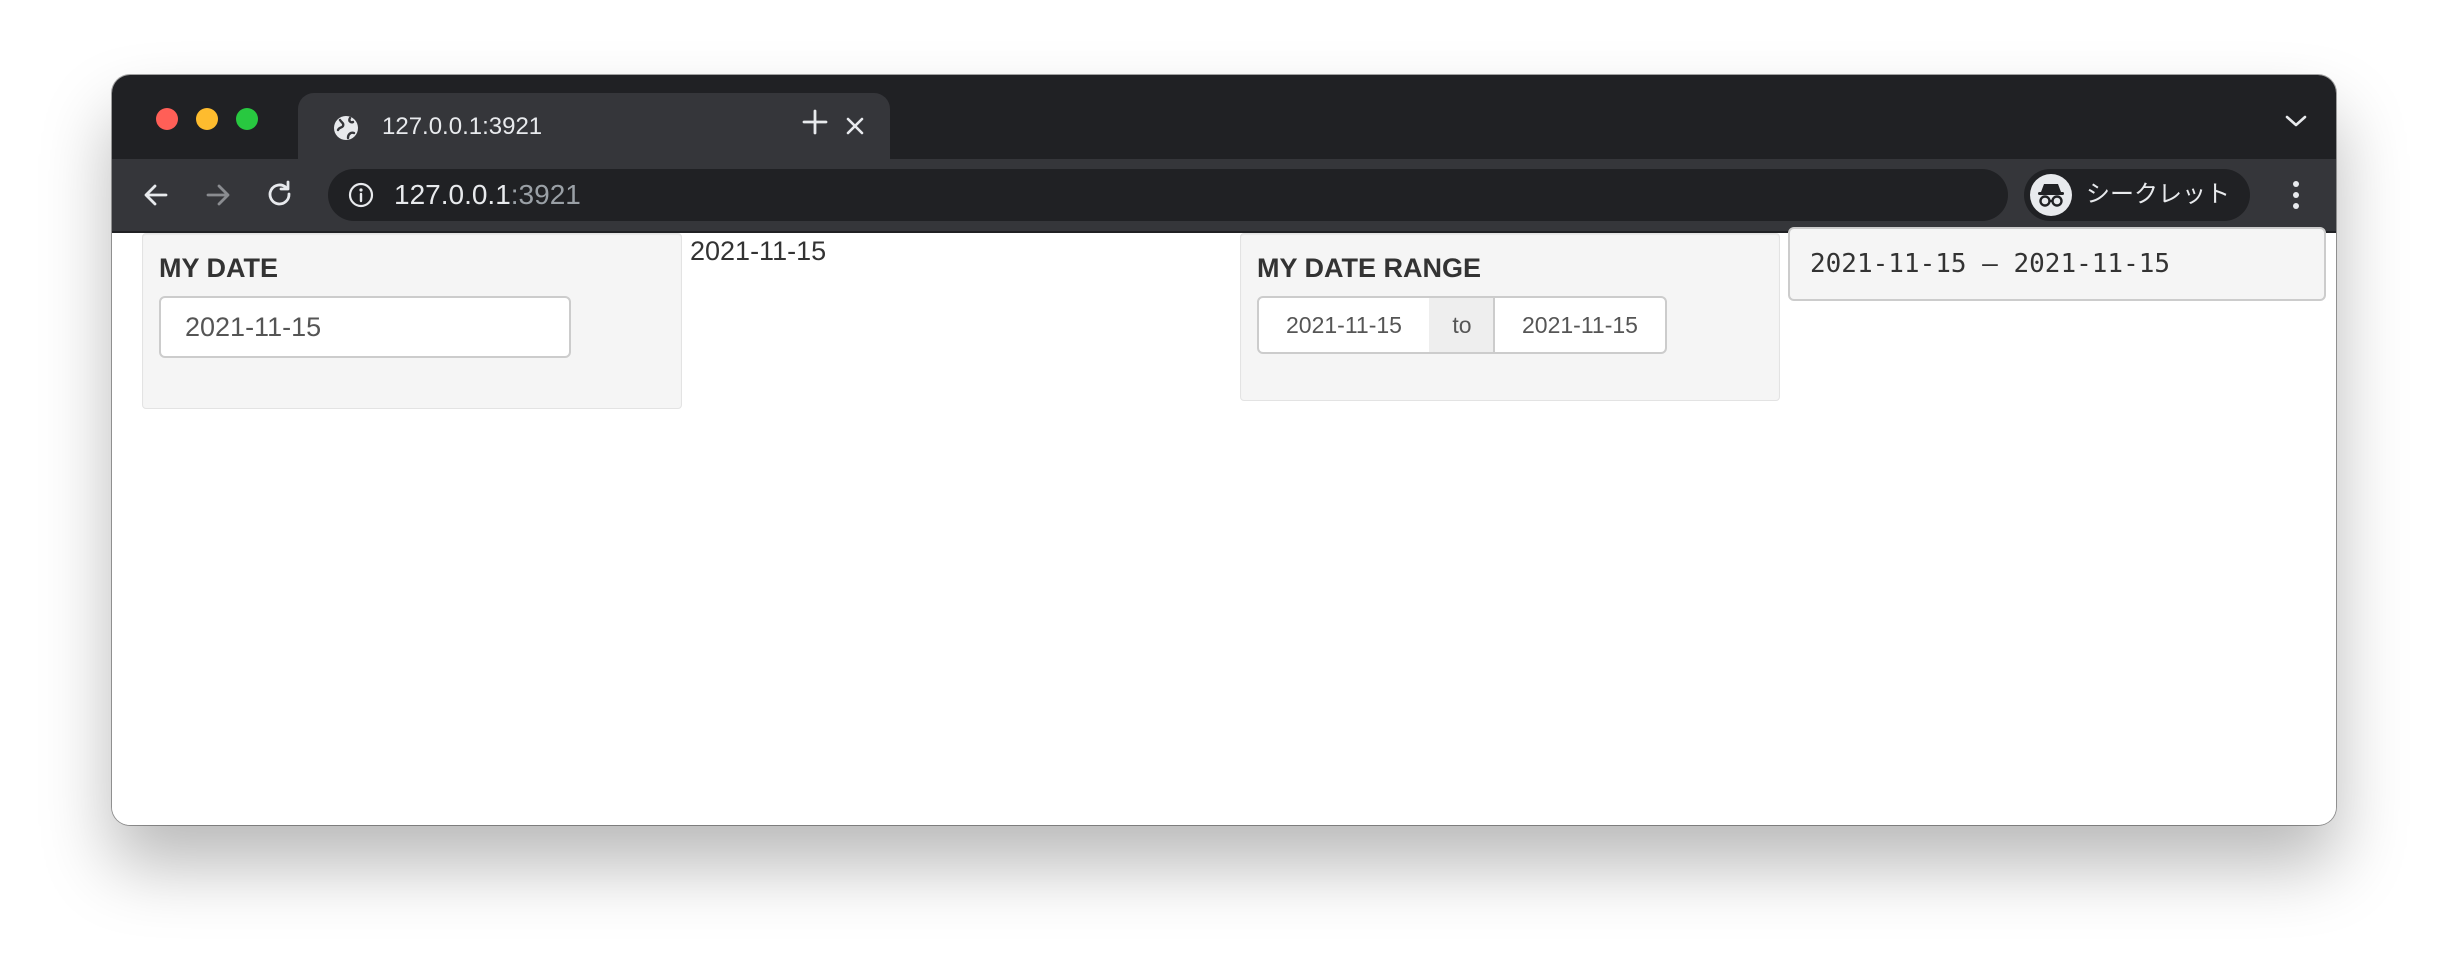 This screenshot has height=974, width=2448. I want to click on tab-title: 127.0.0.1:3921, so click(462, 126).